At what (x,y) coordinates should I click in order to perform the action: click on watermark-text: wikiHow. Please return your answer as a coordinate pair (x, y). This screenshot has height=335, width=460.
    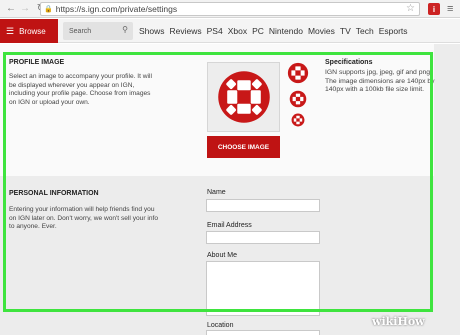
    Looking at the image, I should click on (398, 321).